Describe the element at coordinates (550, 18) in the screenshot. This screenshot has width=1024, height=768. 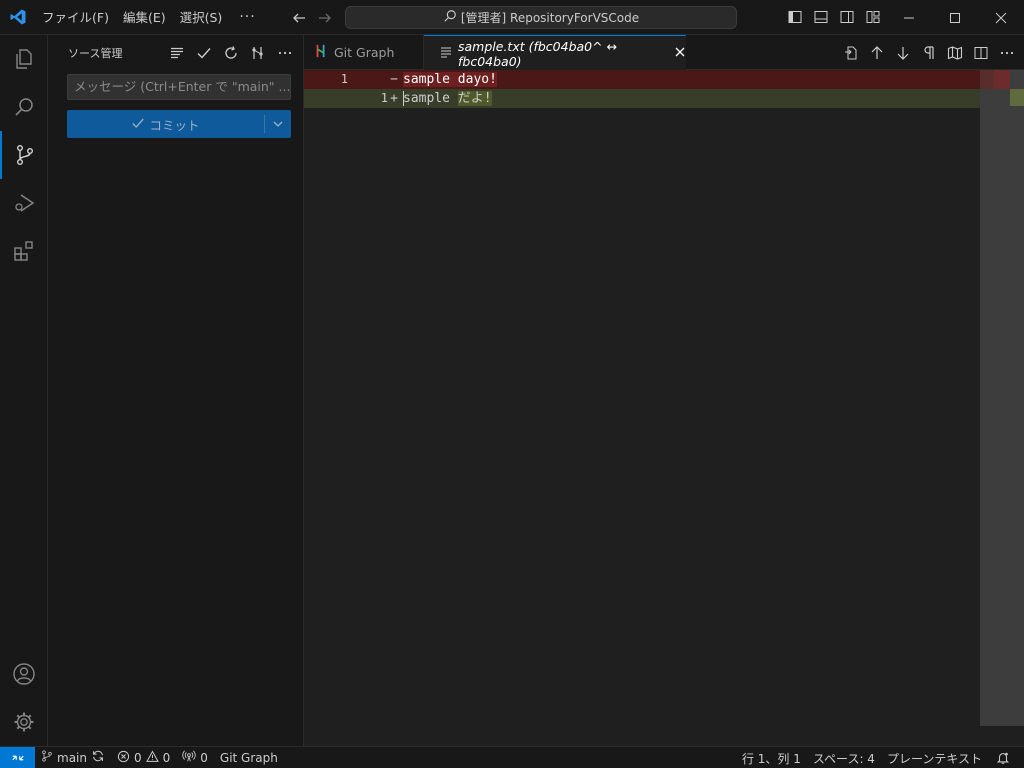
I see `command-center-text: [管理者] RepositoryForVSCode` at that location.